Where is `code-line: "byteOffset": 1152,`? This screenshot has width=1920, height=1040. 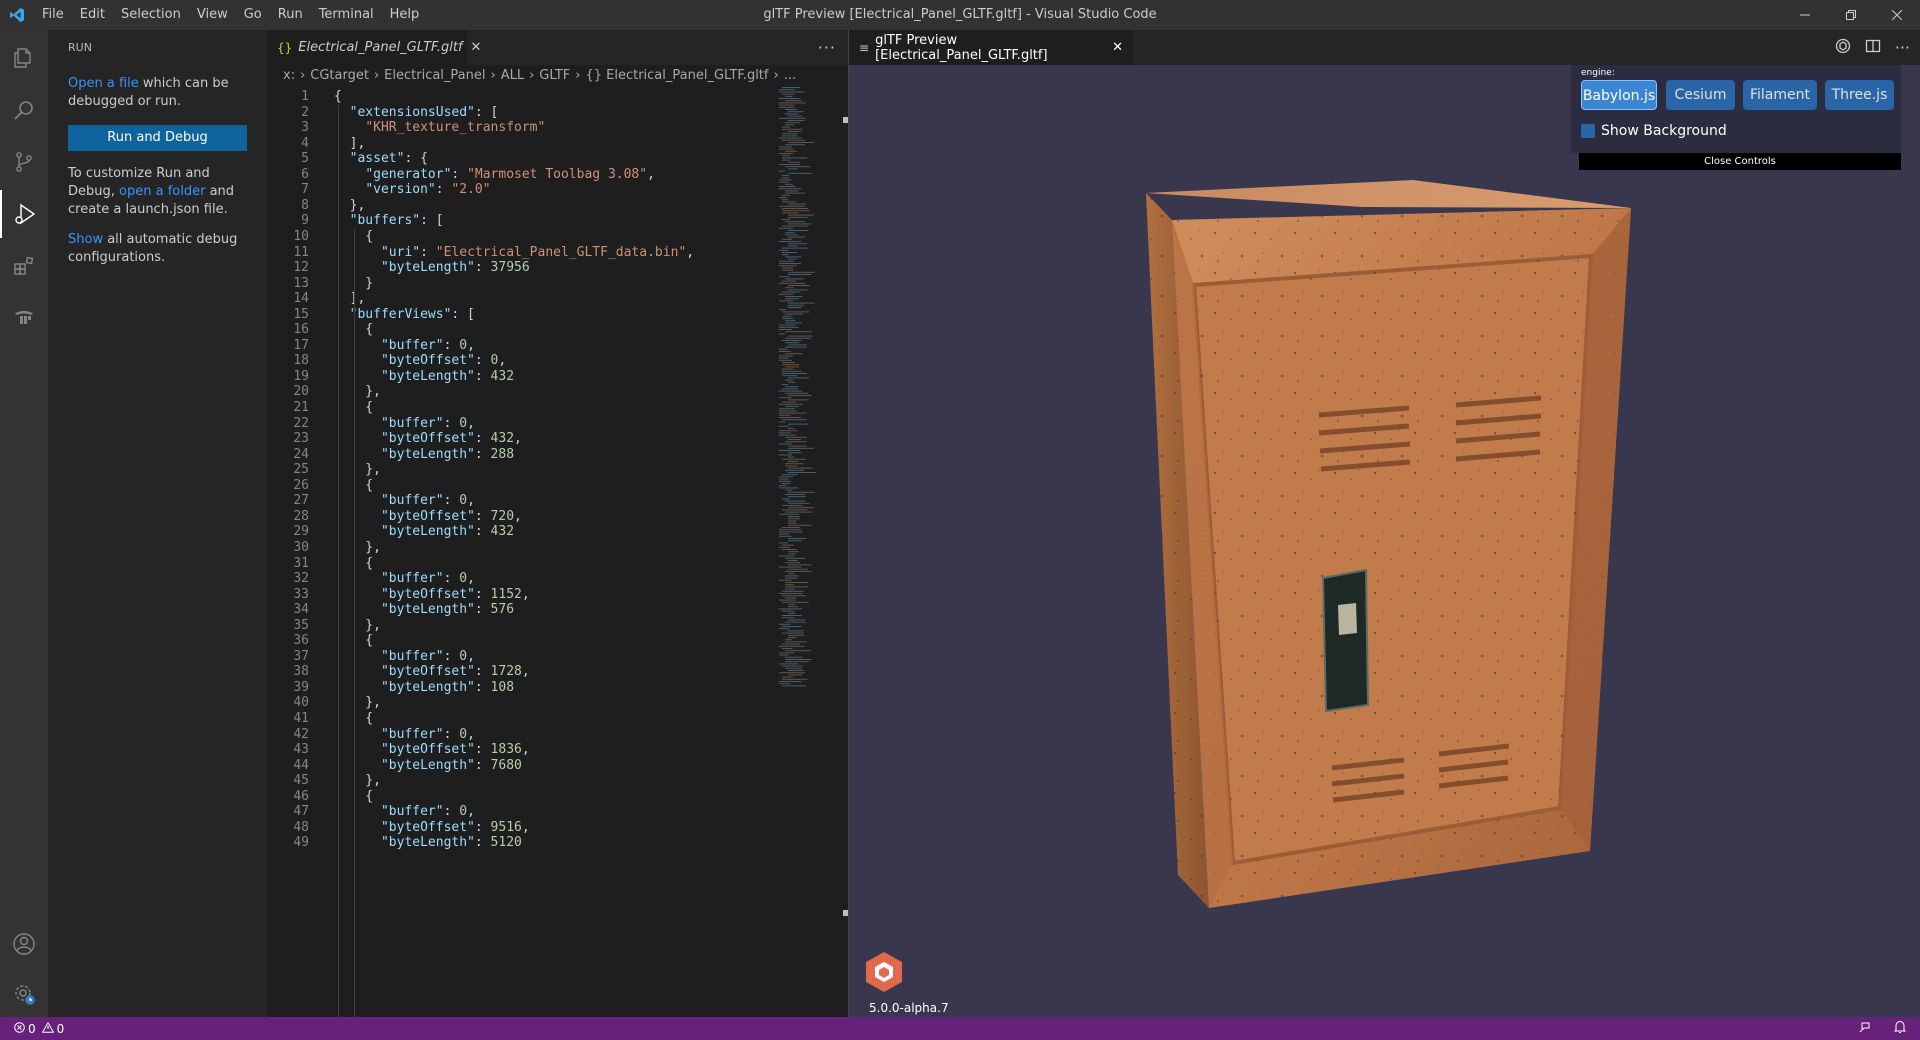
code-line: "byteOffset": 1152, is located at coordinates (432, 594).